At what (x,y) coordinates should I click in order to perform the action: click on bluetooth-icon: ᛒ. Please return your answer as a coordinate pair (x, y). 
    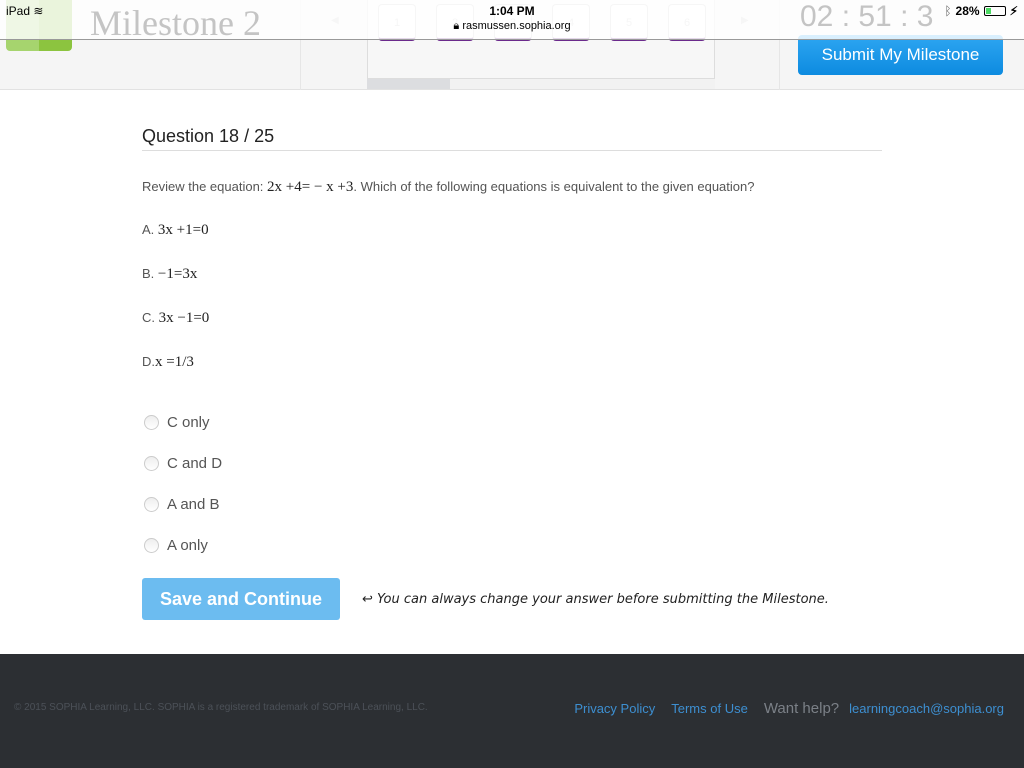
    Looking at the image, I should click on (948, 11).